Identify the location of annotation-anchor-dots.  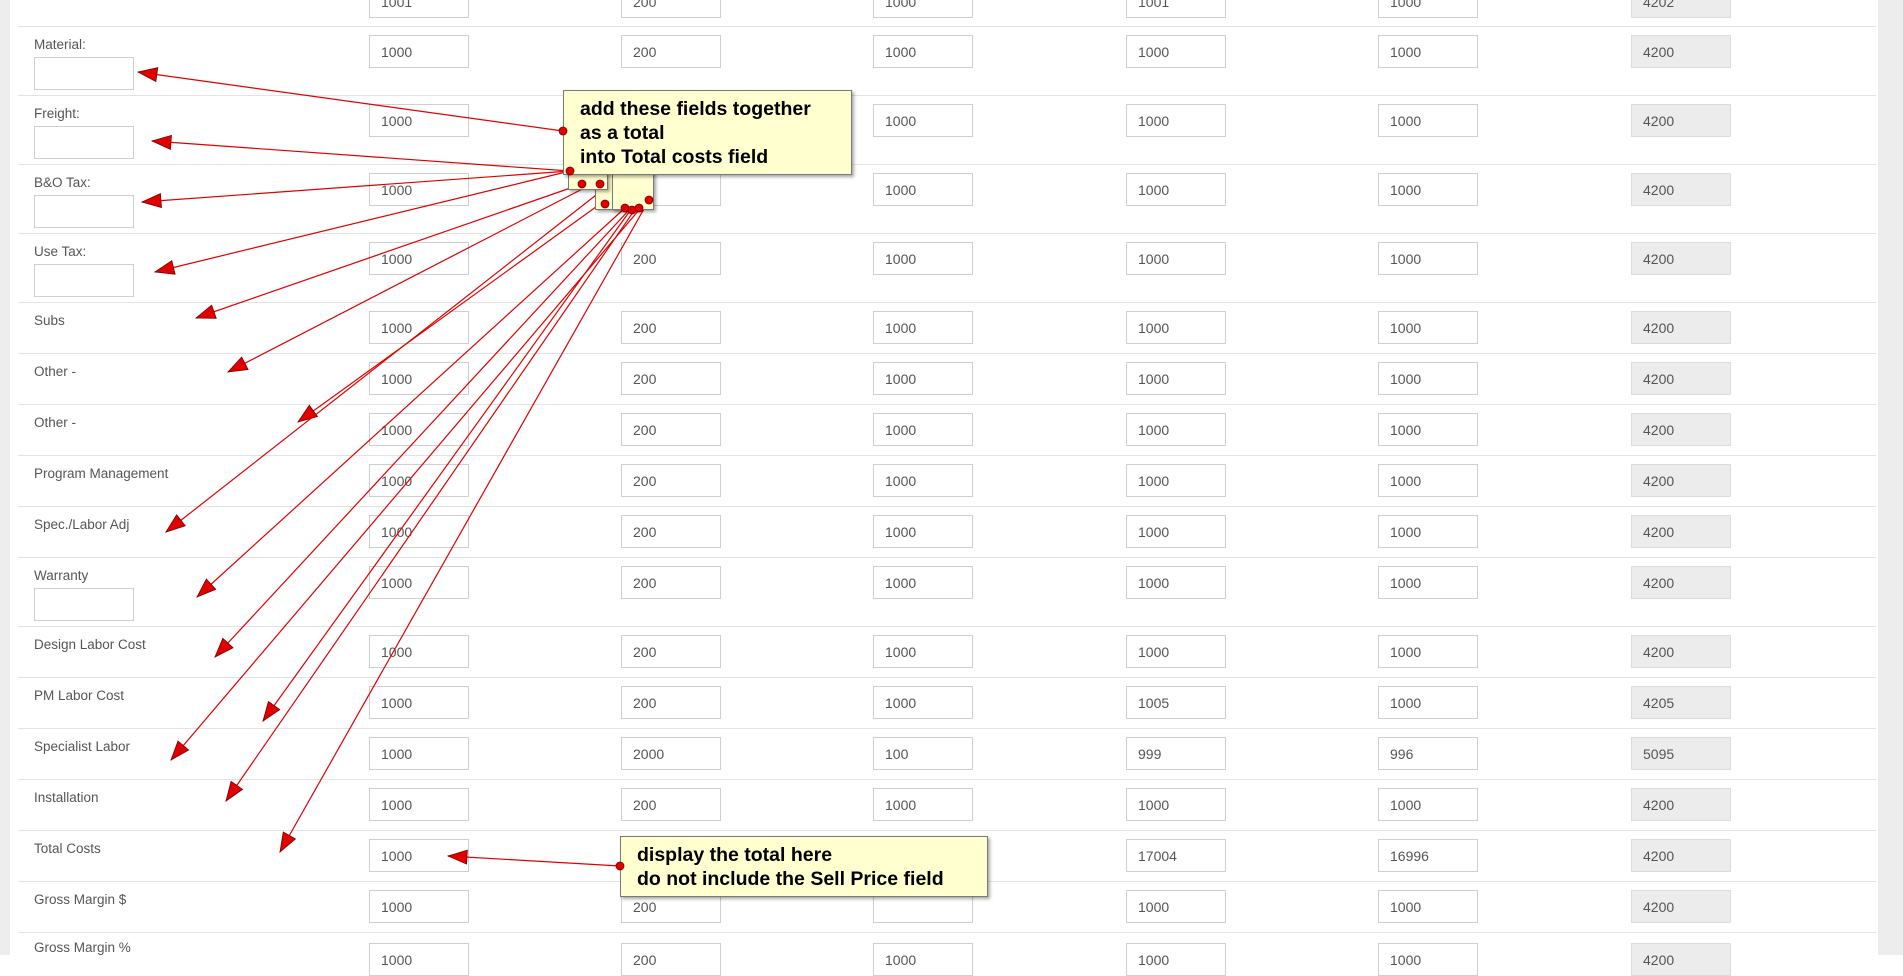
(606, 498).